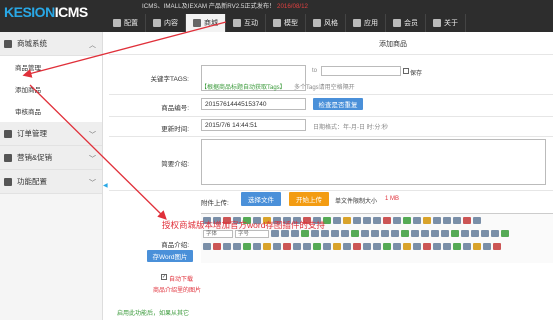  What do you see at coordinates (286, 23) in the screenshot?
I see `nav-tab-4: 模型` at bounding box center [286, 23].